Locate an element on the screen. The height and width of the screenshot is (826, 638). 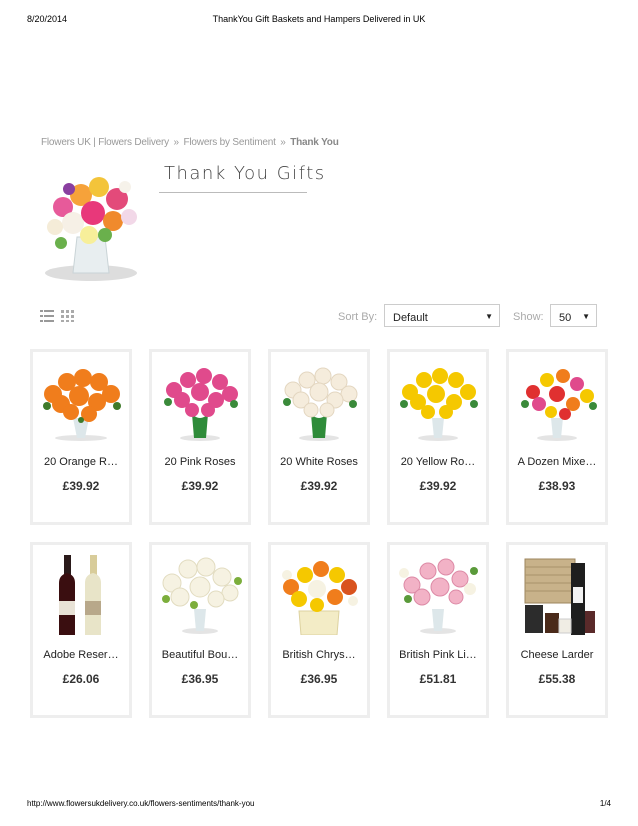
breadcrumb-current: Thank You is located at coordinates (314, 142).